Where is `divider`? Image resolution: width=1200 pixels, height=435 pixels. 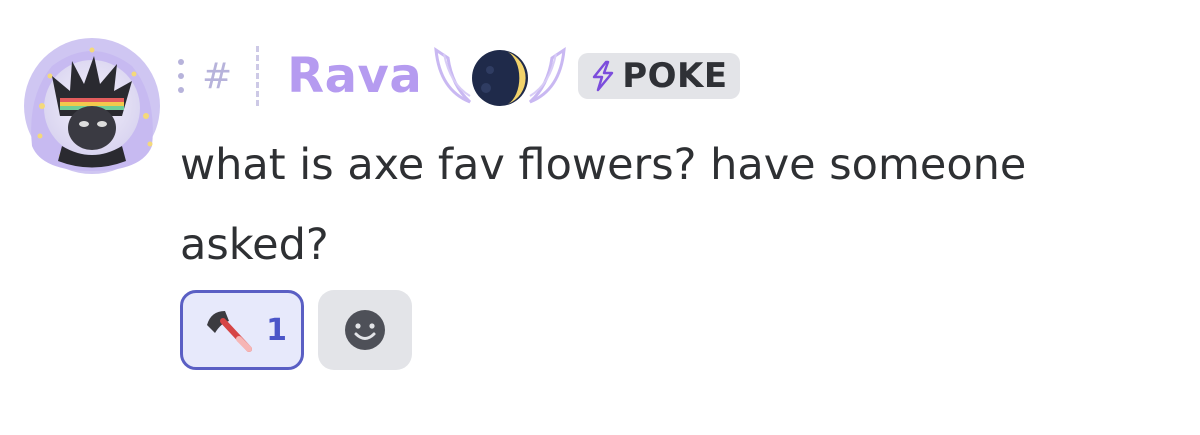 divider is located at coordinates (258, 76).